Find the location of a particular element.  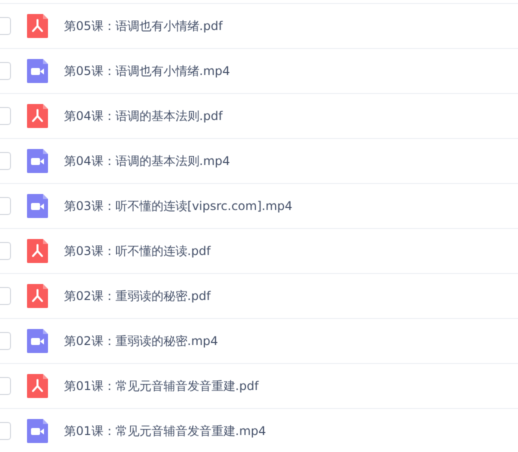

file-name: 第03课：听不懂的连读[vipsrc.com].mp4 is located at coordinates (178, 206).